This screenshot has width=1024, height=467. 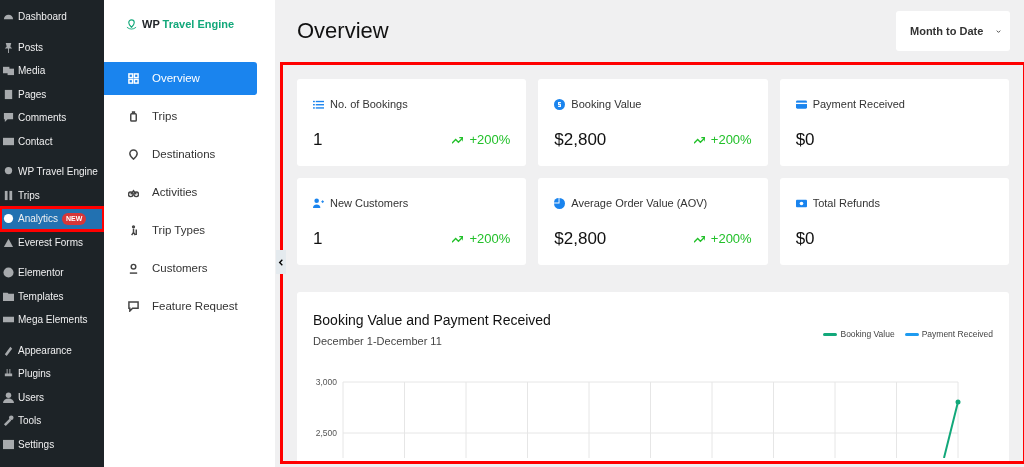 I want to click on nav-item: Overview, so click(x=180, y=78).